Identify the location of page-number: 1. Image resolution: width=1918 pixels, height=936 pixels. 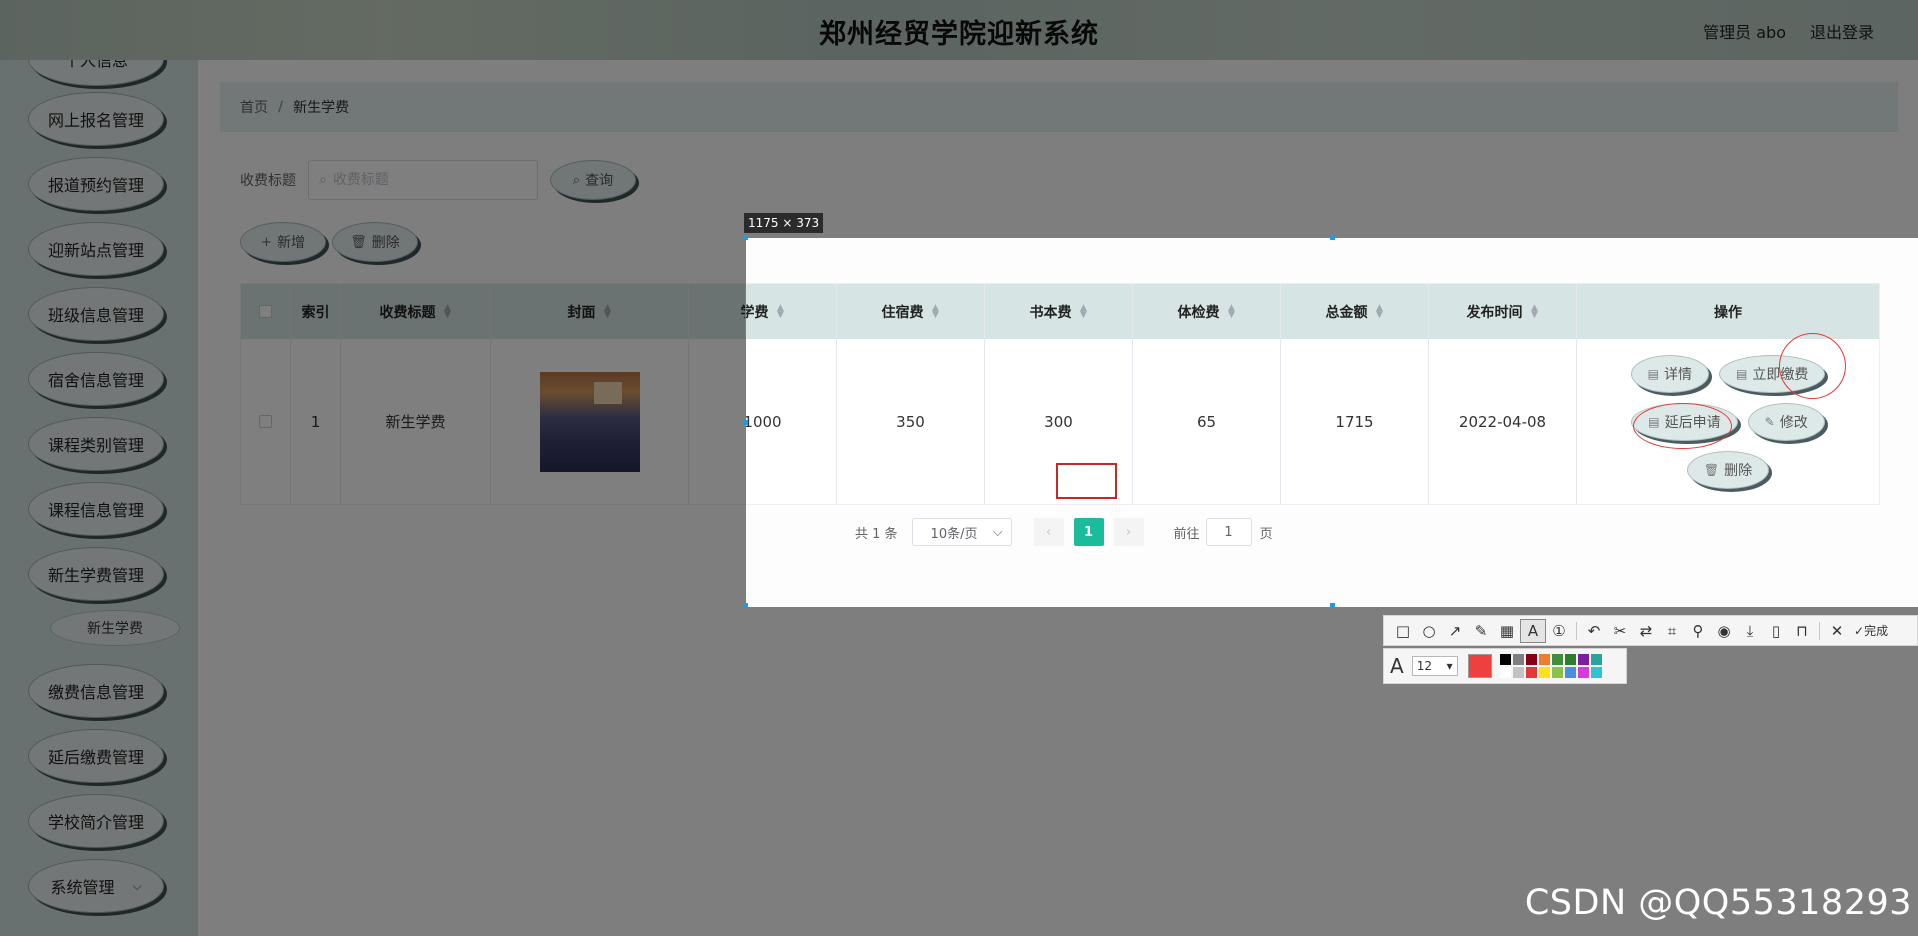
(1088, 532).